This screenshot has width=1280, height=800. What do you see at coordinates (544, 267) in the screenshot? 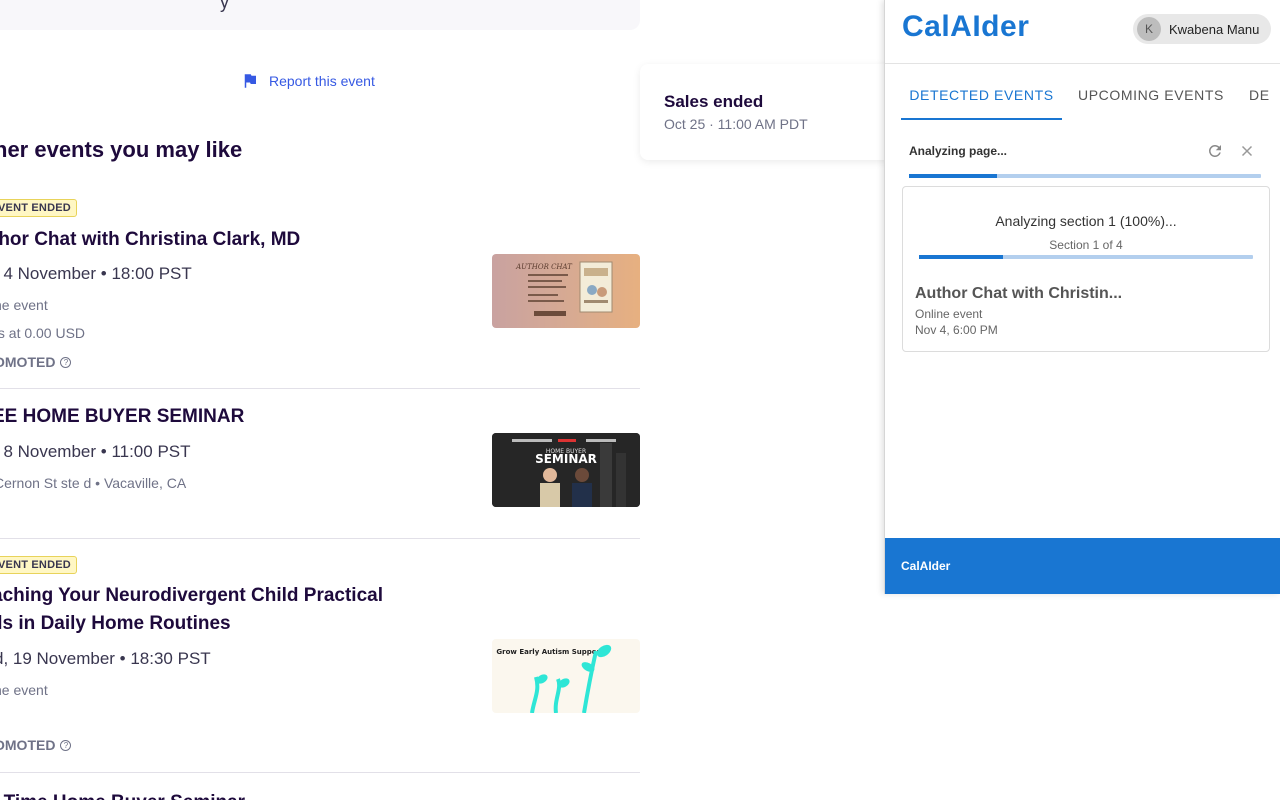
I see `author-chat-heading: AUTHOR CHAT` at bounding box center [544, 267].